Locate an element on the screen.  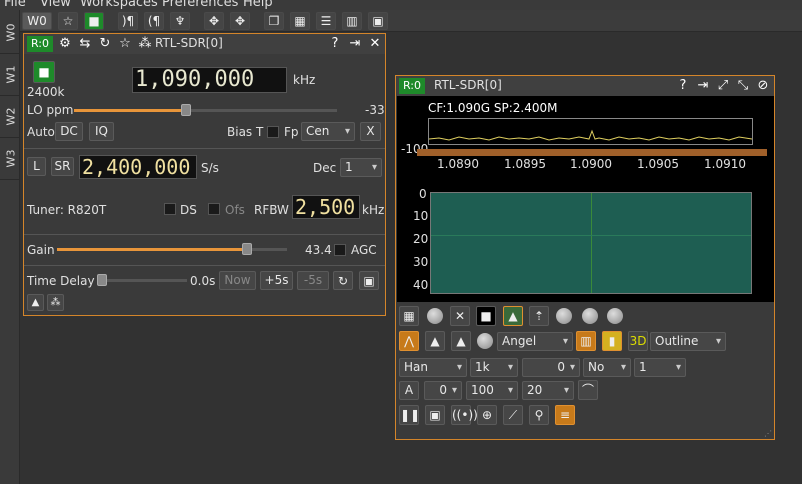
rx-antenna-icon: )¶ is located at coordinates (128, 21).